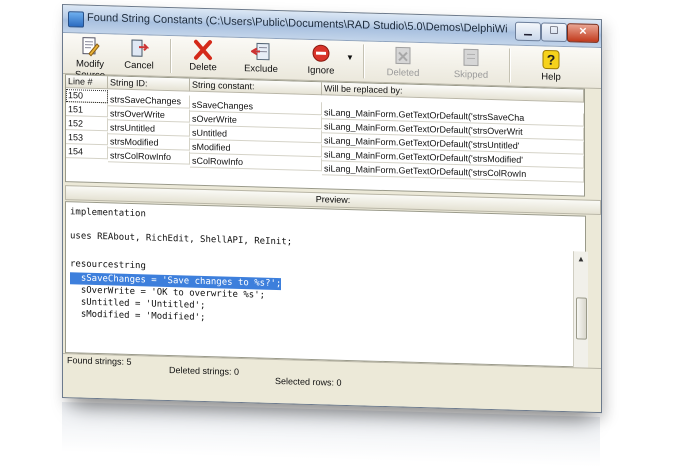 This screenshot has width=699, height=467. Describe the element at coordinates (331, 434) in the screenshot. I see `window-reflection` at that location.